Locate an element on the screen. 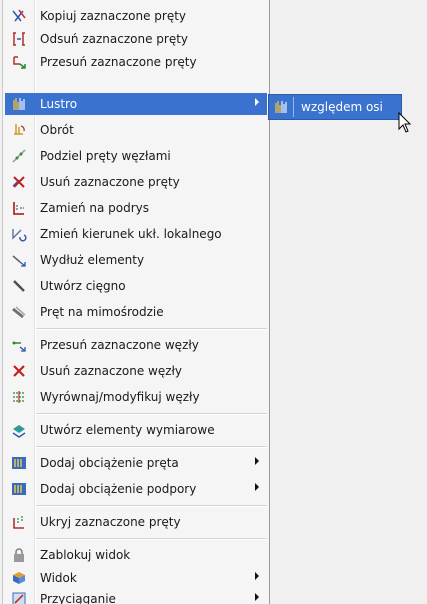  divide-bars-icon is located at coordinates (19, 156).